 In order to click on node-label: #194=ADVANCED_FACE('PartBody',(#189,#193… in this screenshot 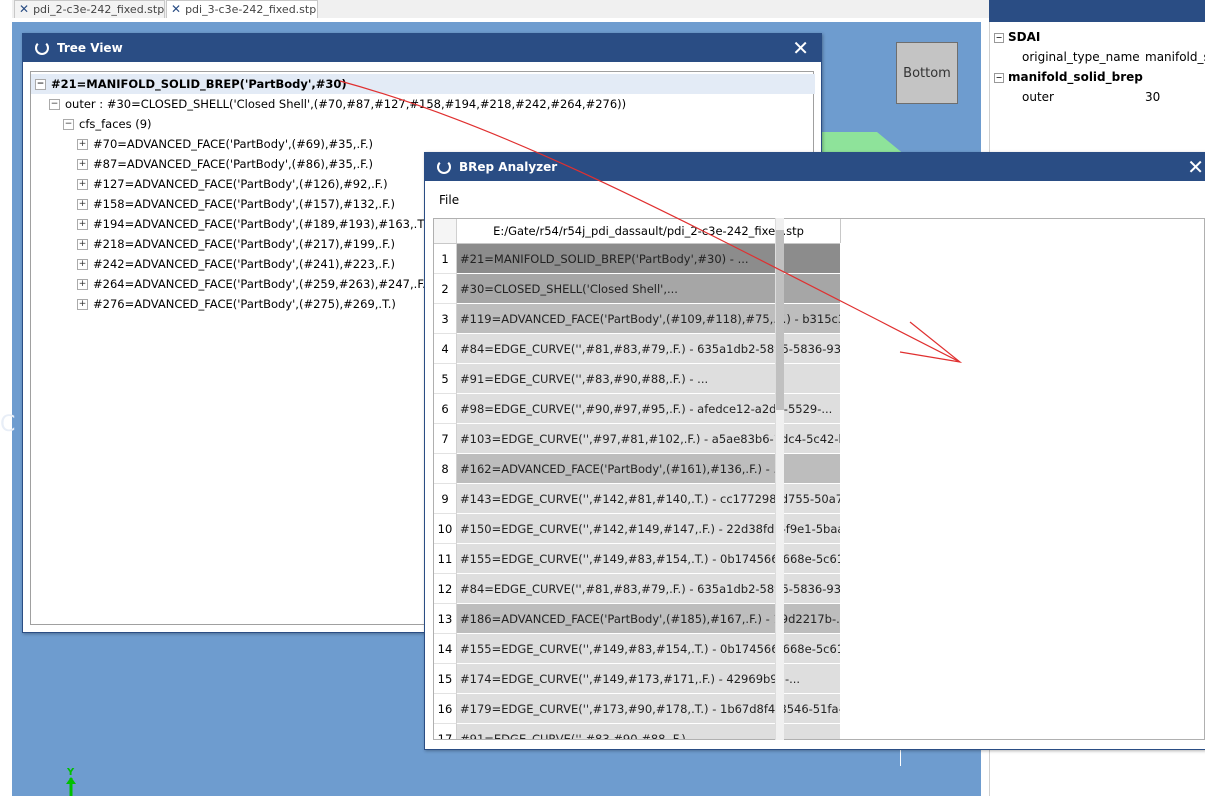, I will do `click(262, 224)`.